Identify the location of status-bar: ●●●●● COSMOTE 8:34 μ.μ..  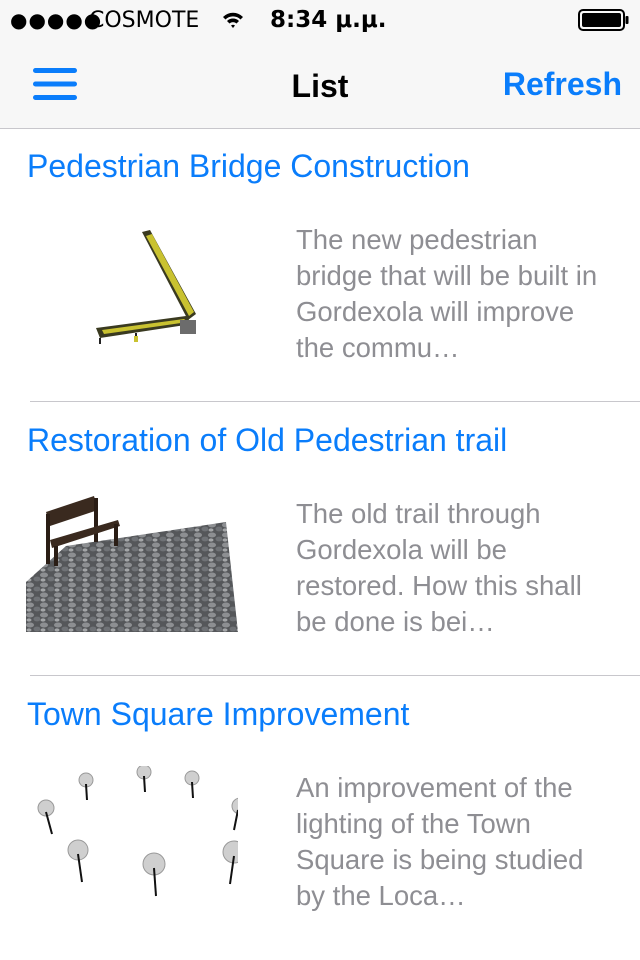
(320, 20).